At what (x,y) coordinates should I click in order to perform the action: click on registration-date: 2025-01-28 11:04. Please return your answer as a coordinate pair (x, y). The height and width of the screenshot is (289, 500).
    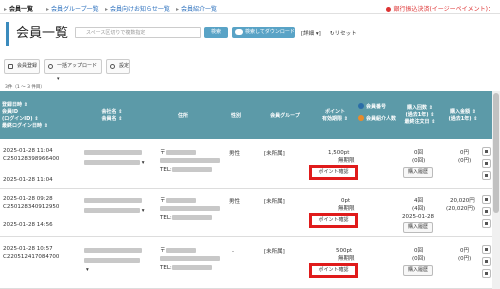
    Looking at the image, I should click on (28, 151).